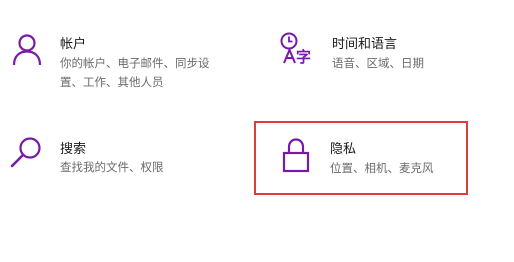 The image size is (514, 262). I want to click on tile-description: 语音、区域、日期, so click(378, 63).